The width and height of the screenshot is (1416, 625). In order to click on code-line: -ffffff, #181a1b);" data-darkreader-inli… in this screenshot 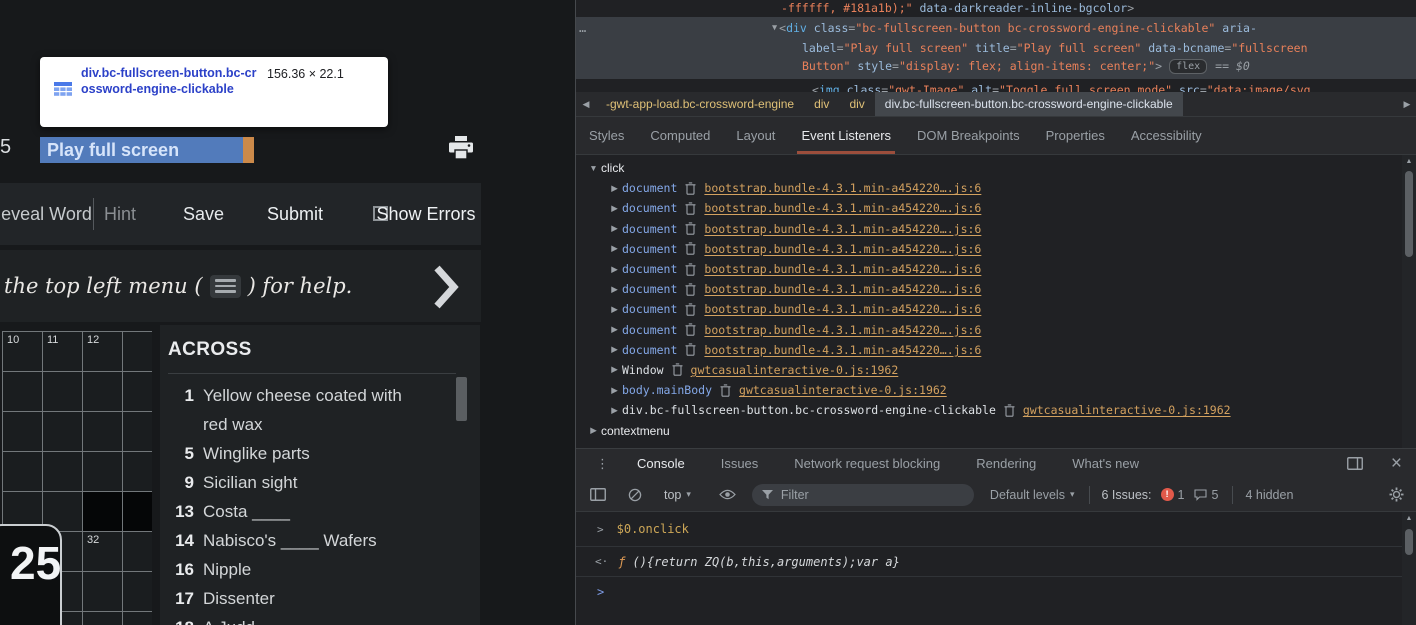, I will do `click(957, 8)`.